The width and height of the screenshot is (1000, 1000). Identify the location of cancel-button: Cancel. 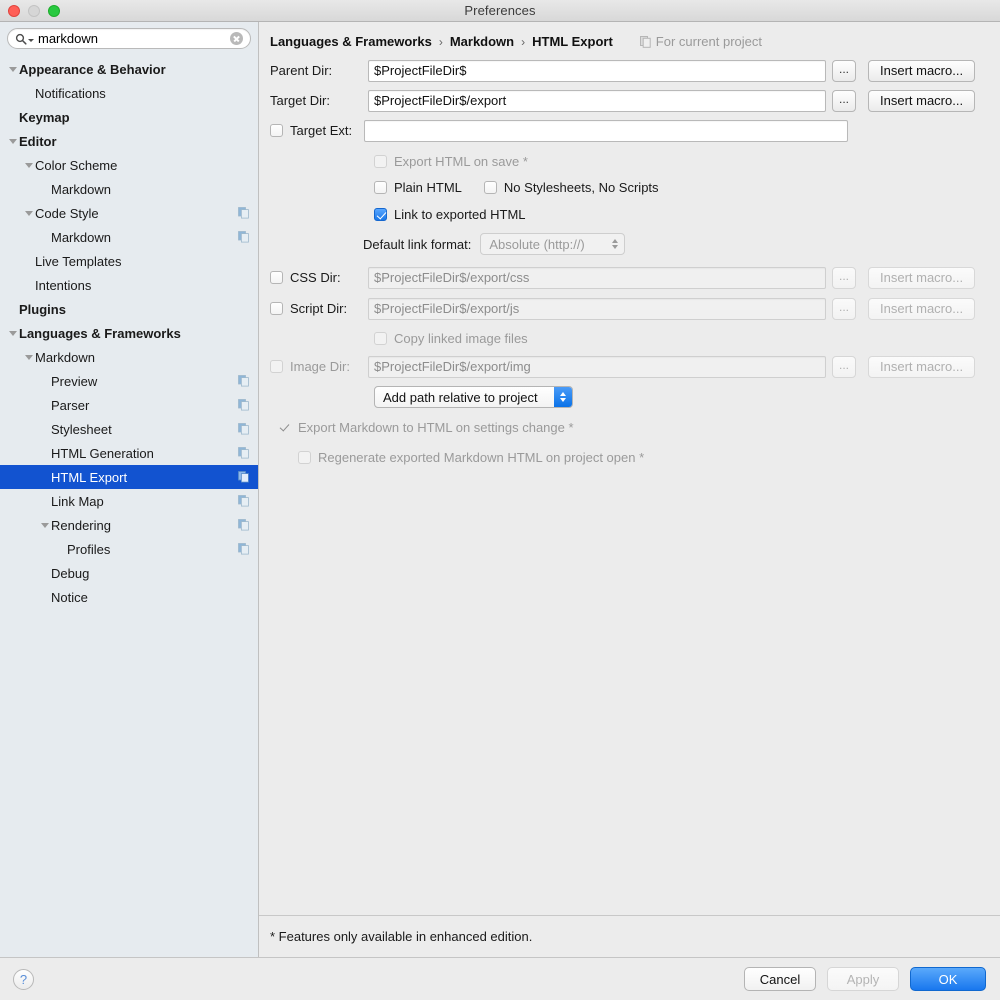
(780, 979).